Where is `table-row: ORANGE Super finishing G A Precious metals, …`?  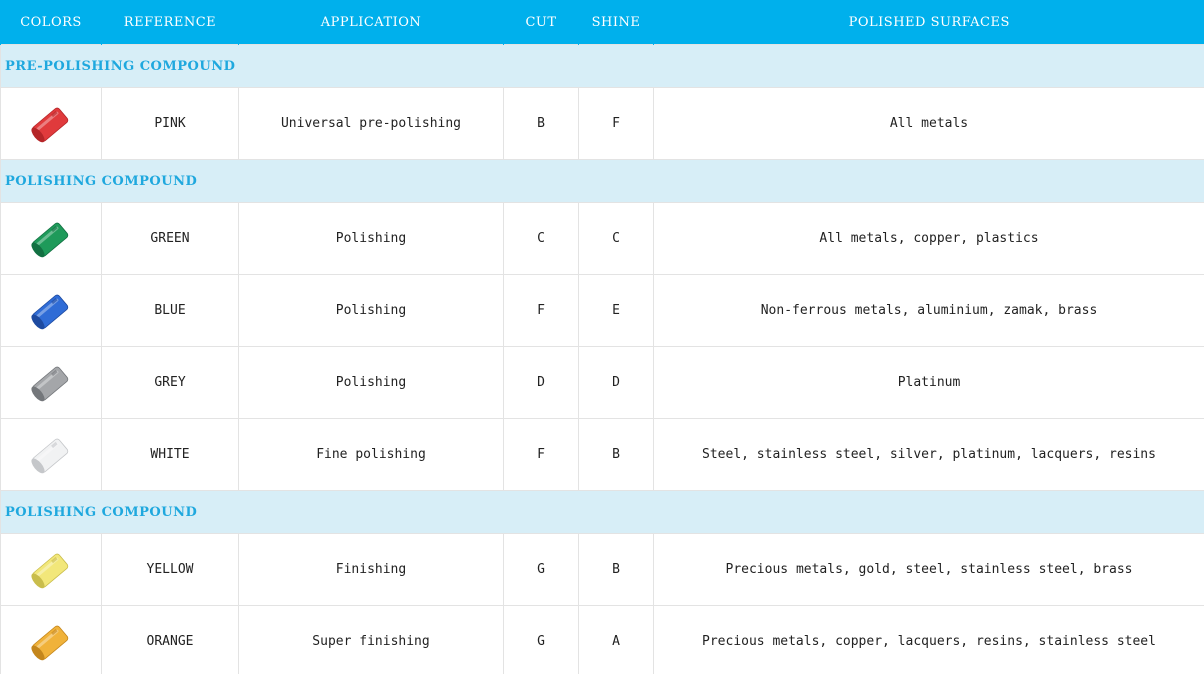
table-row: ORANGE Super finishing G A Precious metals, … is located at coordinates (602, 639).